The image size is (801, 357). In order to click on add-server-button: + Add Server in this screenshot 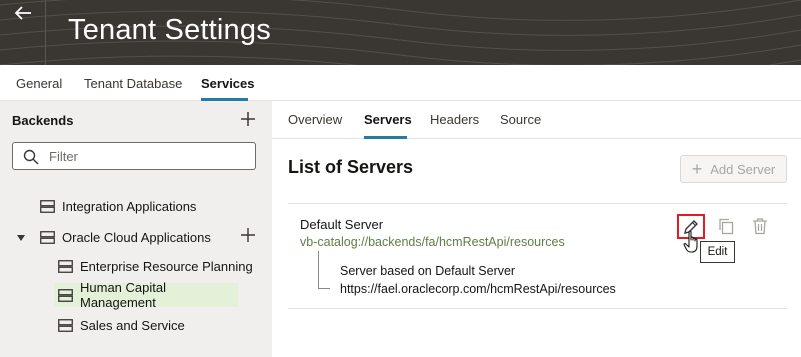, I will do `click(733, 169)`.